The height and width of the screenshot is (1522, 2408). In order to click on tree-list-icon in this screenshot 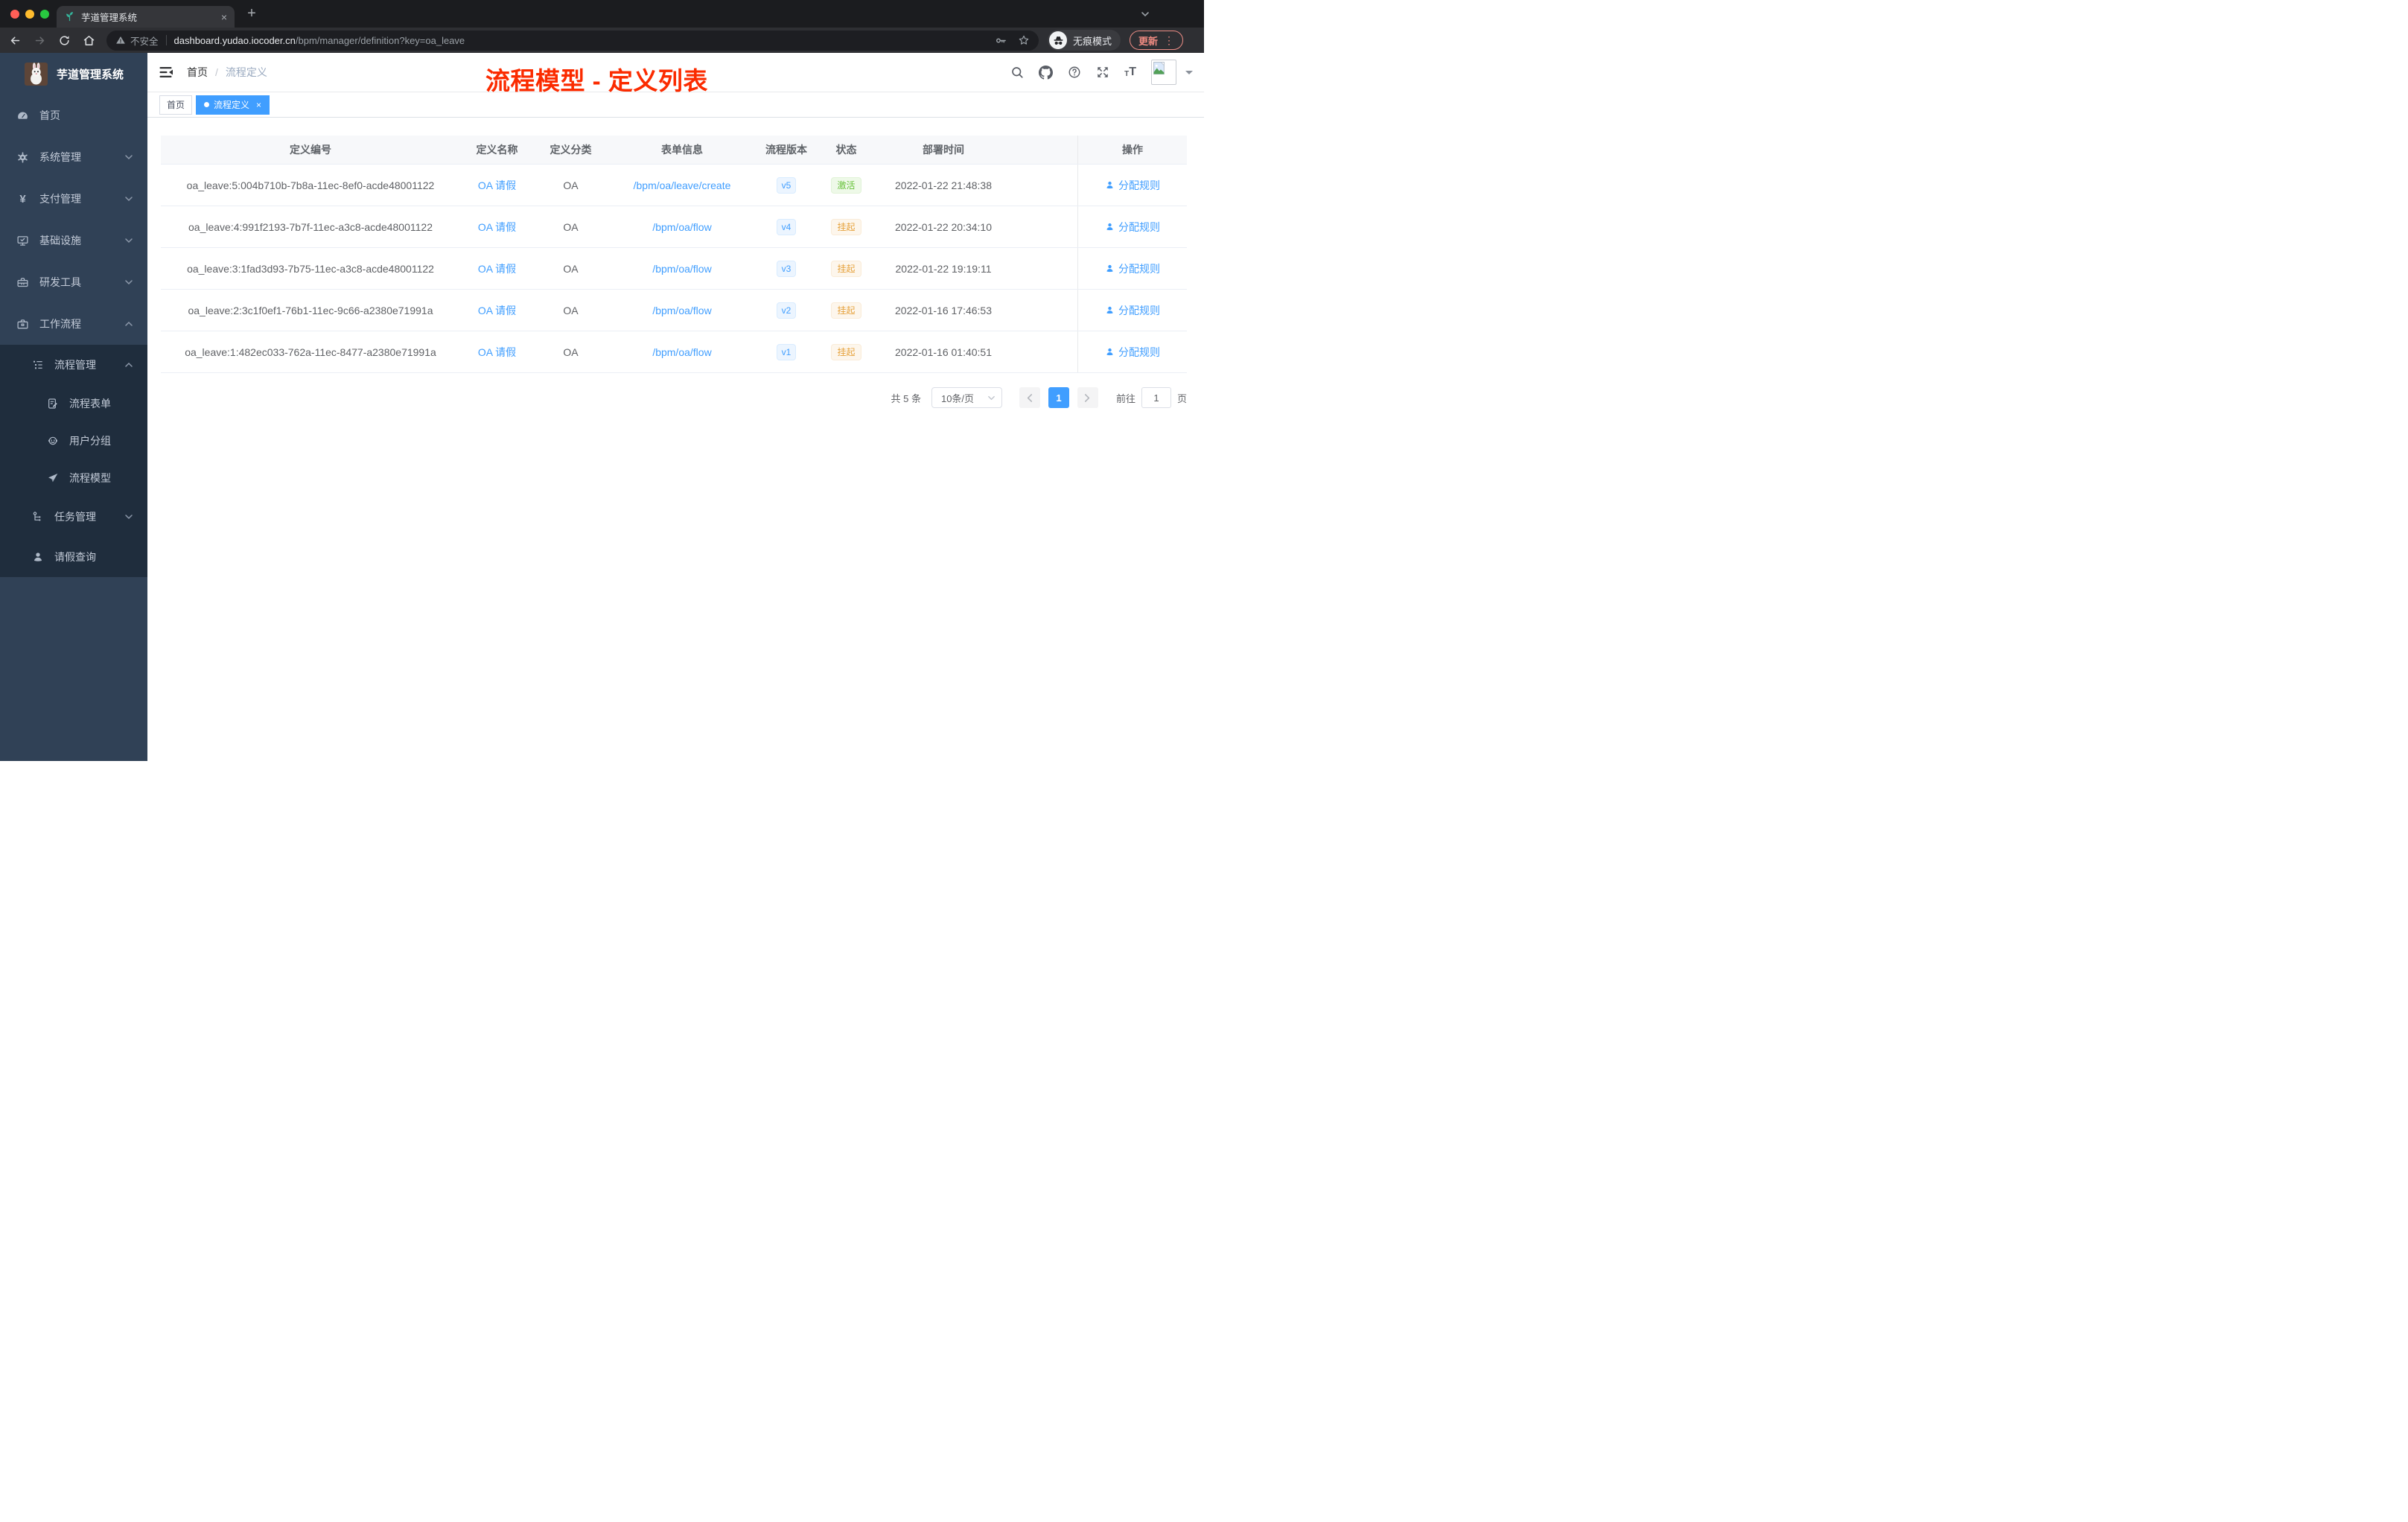, I will do `click(38, 365)`.